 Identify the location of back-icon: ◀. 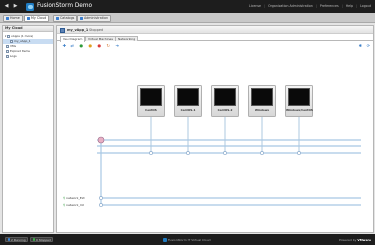
(6, 6).